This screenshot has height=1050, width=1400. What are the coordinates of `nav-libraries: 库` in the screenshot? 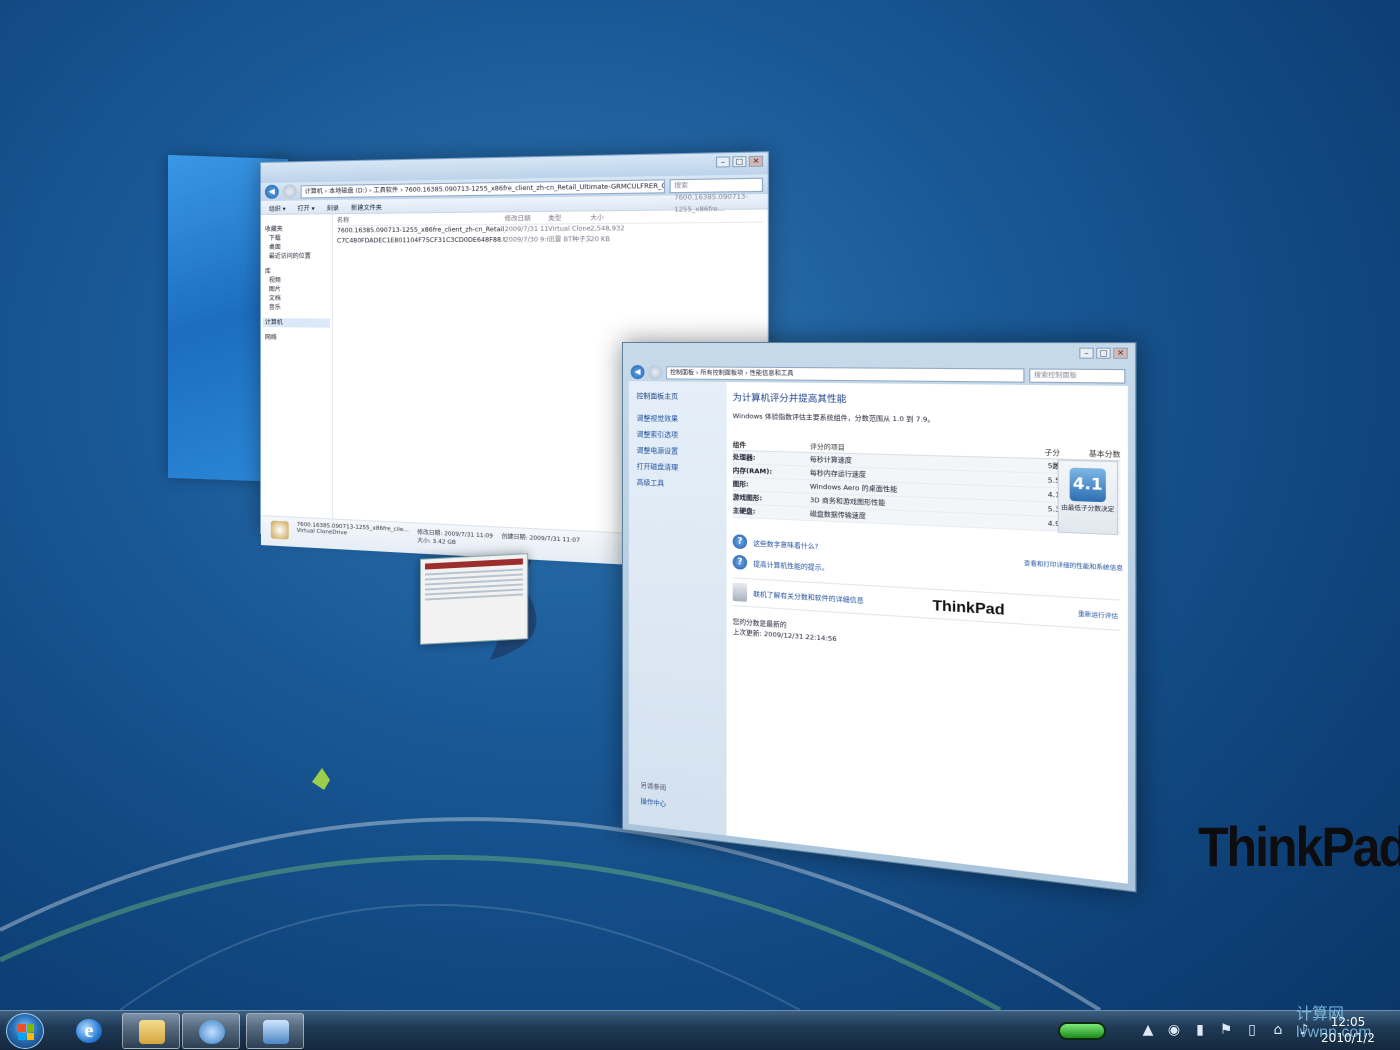 It's located at (296, 271).